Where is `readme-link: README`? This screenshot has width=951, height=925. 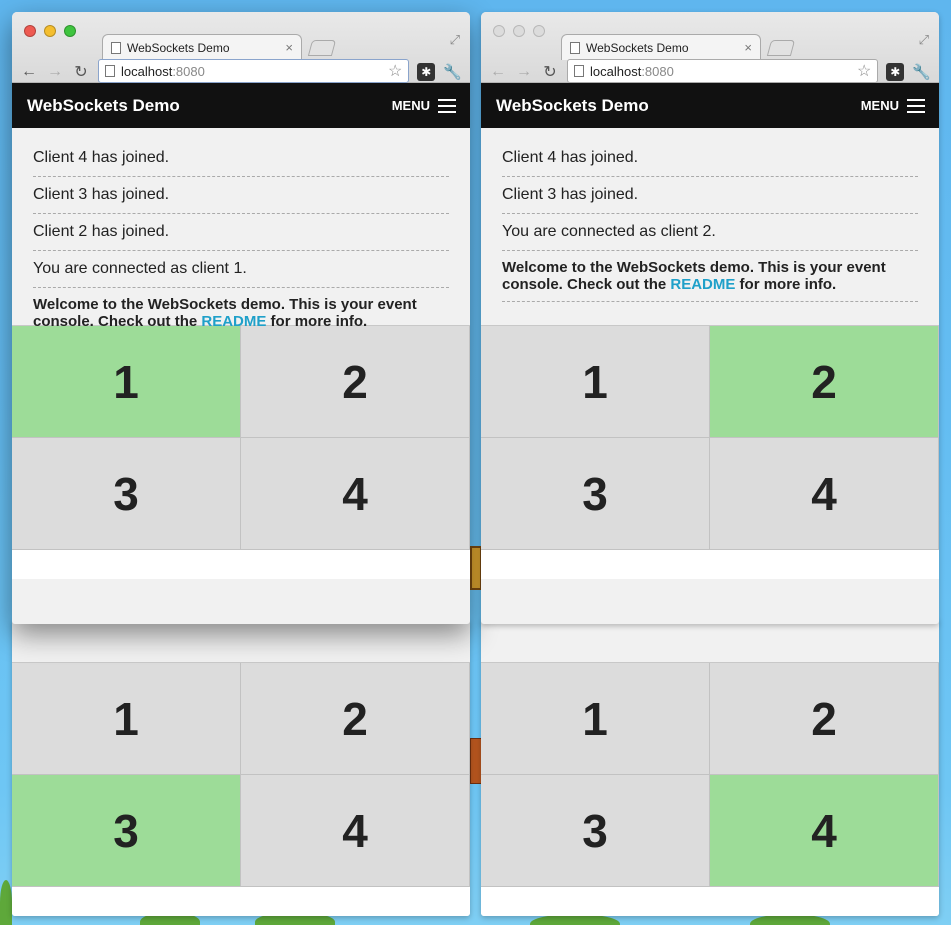
readme-link: README is located at coordinates (702, 284).